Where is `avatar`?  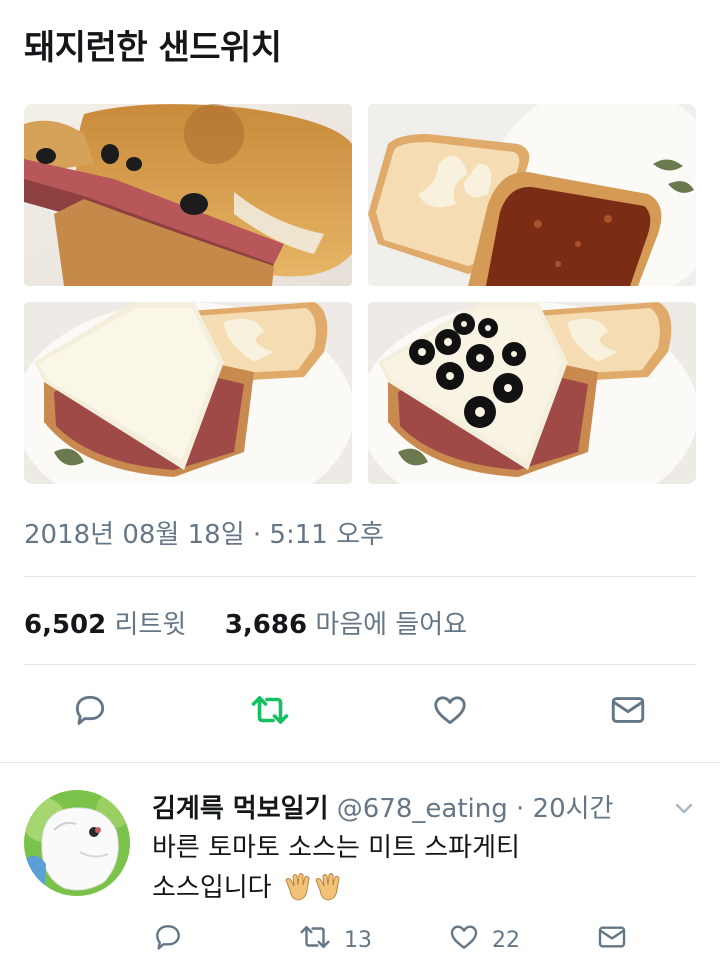 avatar is located at coordinates (77, 843).